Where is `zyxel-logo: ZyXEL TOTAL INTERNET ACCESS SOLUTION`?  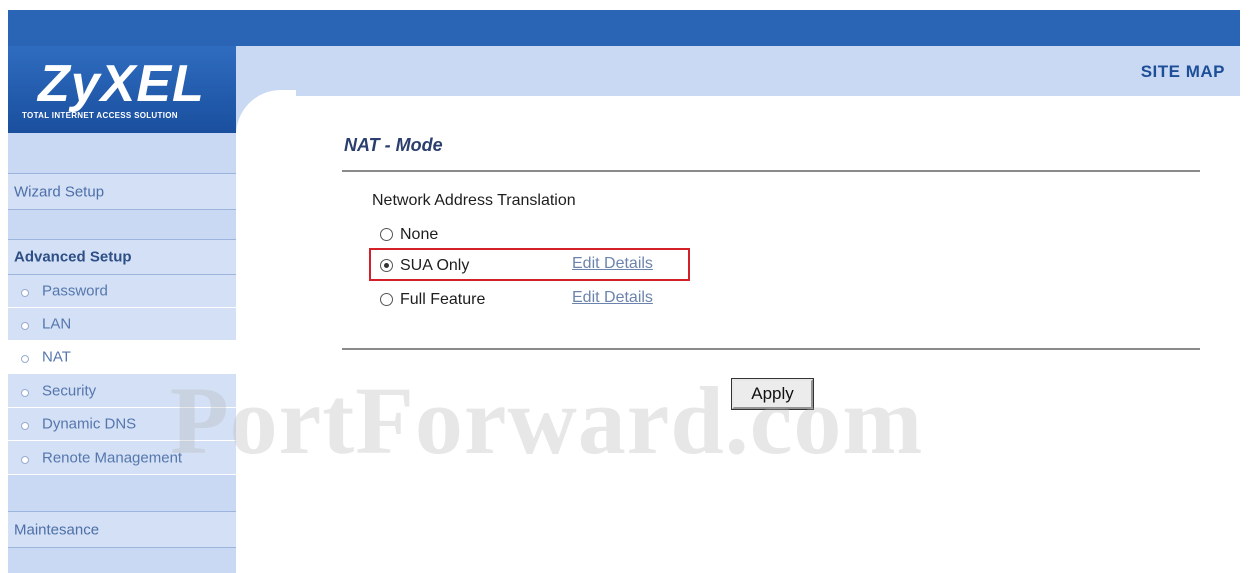
zyxel-logo: ZyXEL TOTAL INTERNET ACCESS SOLUTION is located at coordinates (122, 89).